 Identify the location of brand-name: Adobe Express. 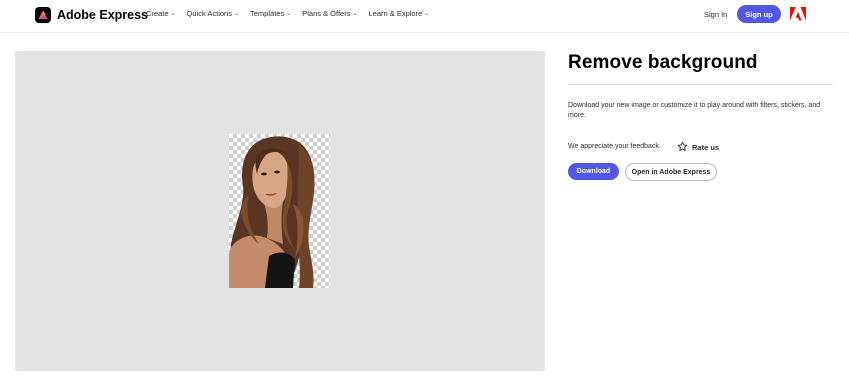
(103, 15).